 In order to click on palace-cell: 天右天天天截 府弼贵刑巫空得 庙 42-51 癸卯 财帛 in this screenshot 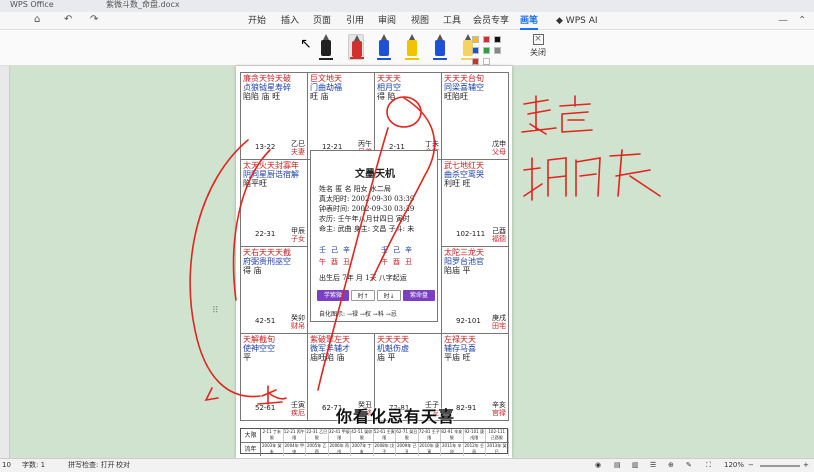, I will do `click(274, 290)`.